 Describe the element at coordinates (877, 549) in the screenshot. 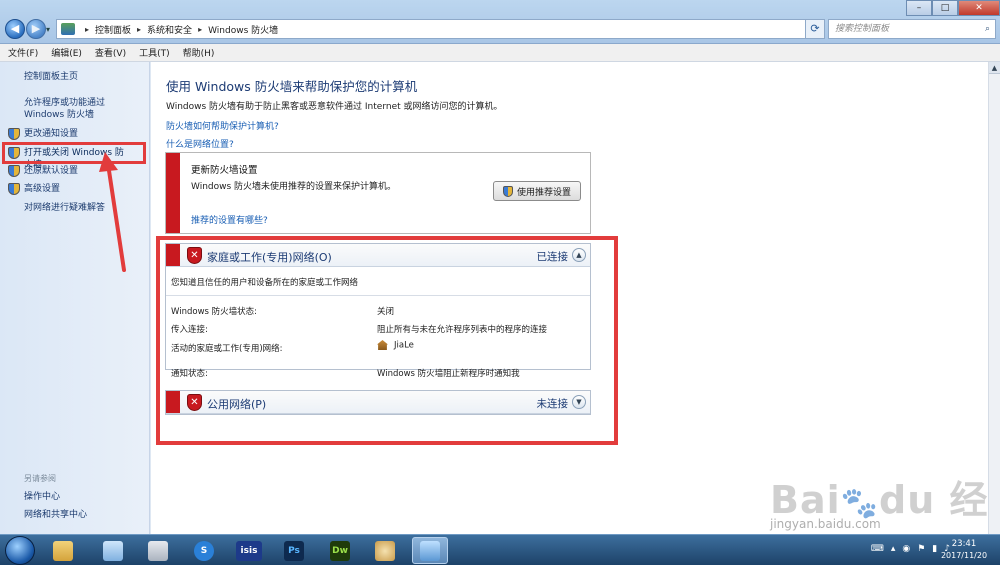

I see `keyboard-icon: ⌨` at that location.